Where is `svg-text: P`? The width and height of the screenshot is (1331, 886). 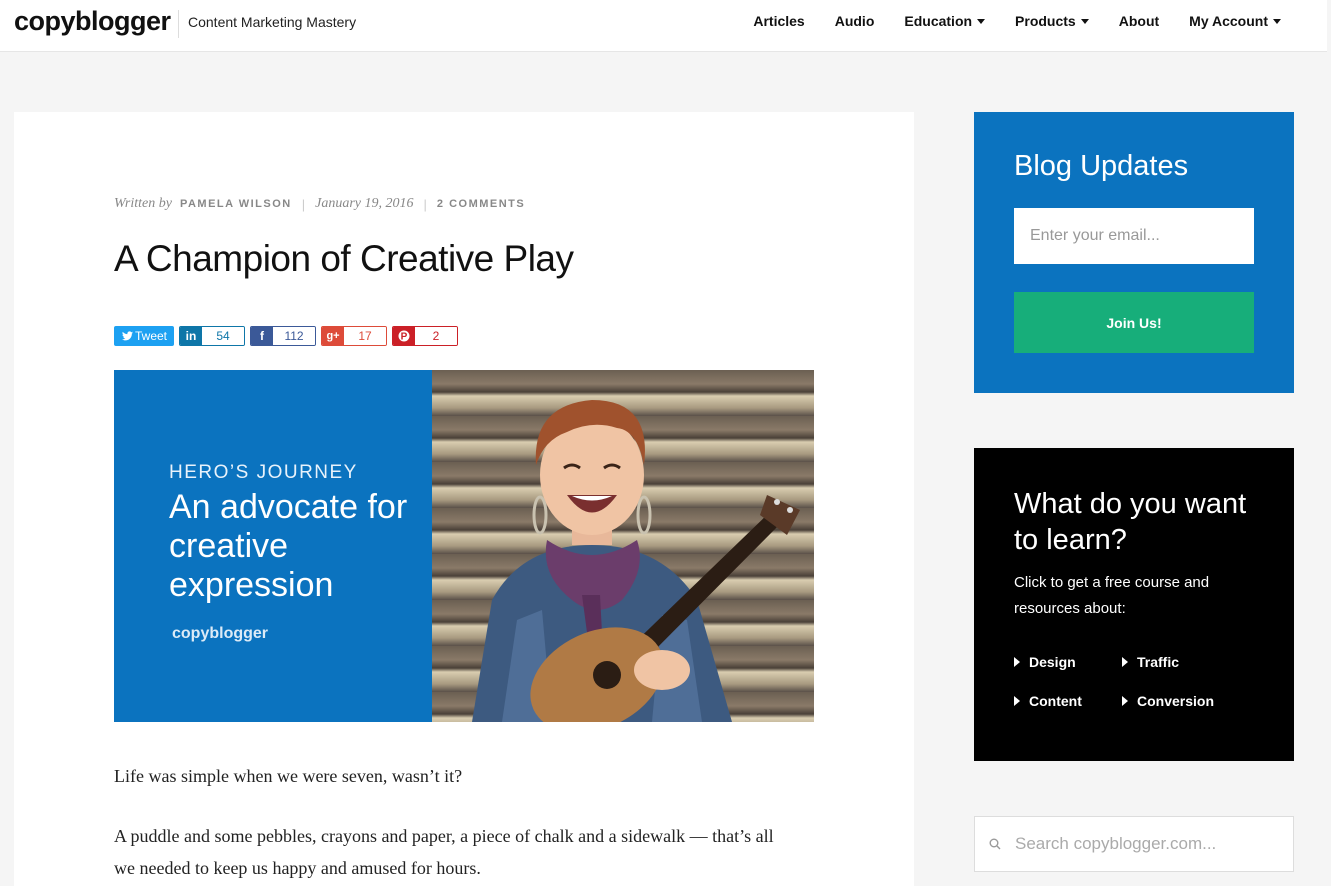 svg-text: P is located at coordinates (404, 337).